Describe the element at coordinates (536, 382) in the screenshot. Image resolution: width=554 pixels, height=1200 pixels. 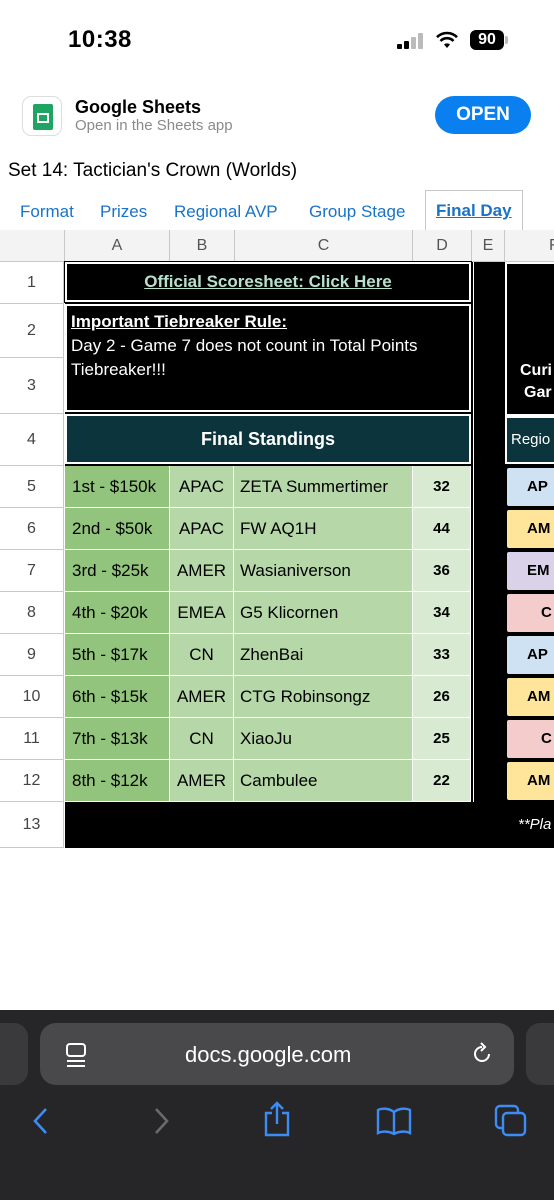
I see `side-header-text: Curi Gar` at that location.